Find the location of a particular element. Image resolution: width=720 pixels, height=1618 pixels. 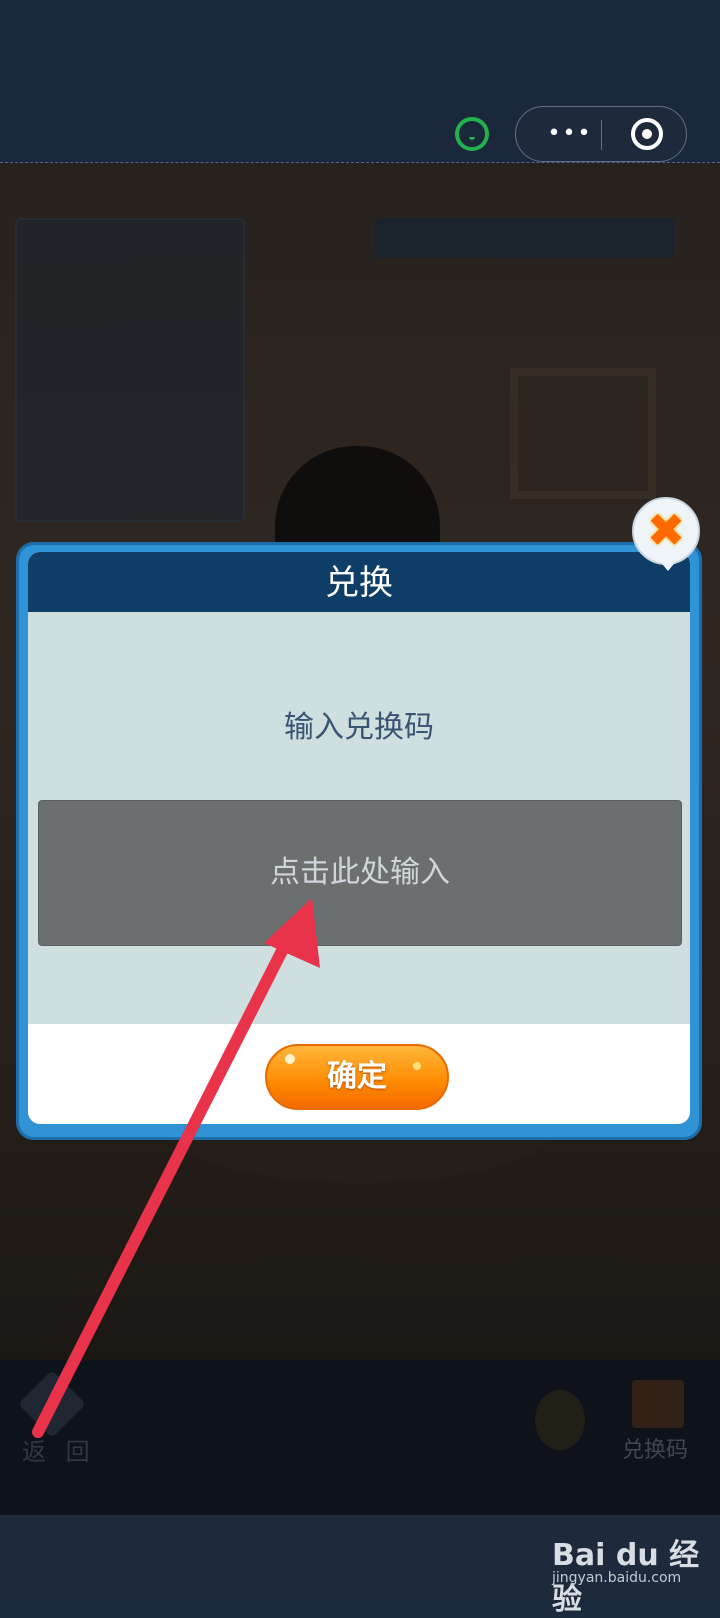

annotation-arrow is located at coordinates (176, 1168).